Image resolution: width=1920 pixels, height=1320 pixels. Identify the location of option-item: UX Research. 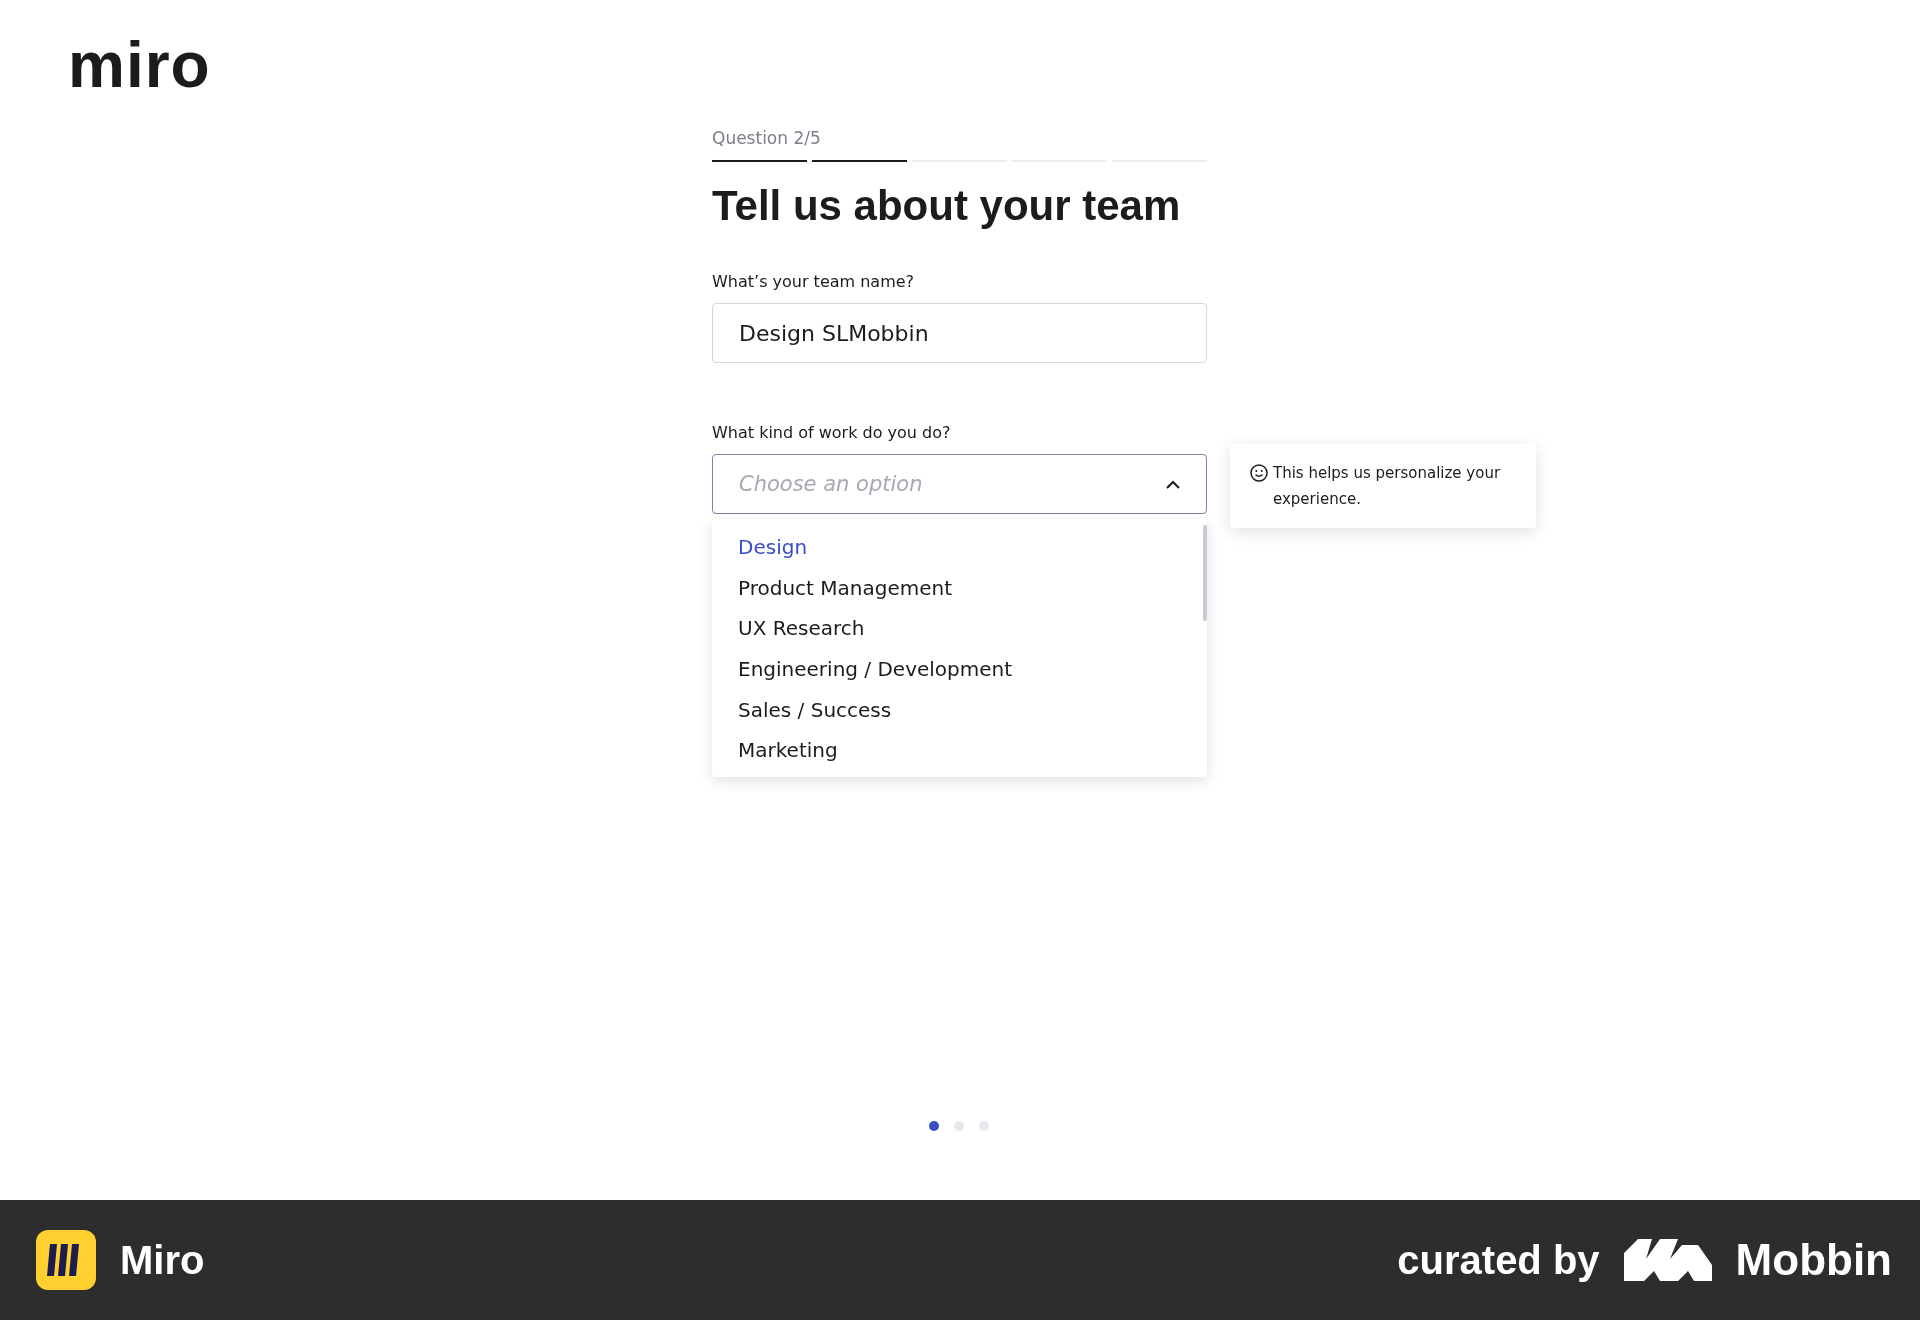
(959, 628).